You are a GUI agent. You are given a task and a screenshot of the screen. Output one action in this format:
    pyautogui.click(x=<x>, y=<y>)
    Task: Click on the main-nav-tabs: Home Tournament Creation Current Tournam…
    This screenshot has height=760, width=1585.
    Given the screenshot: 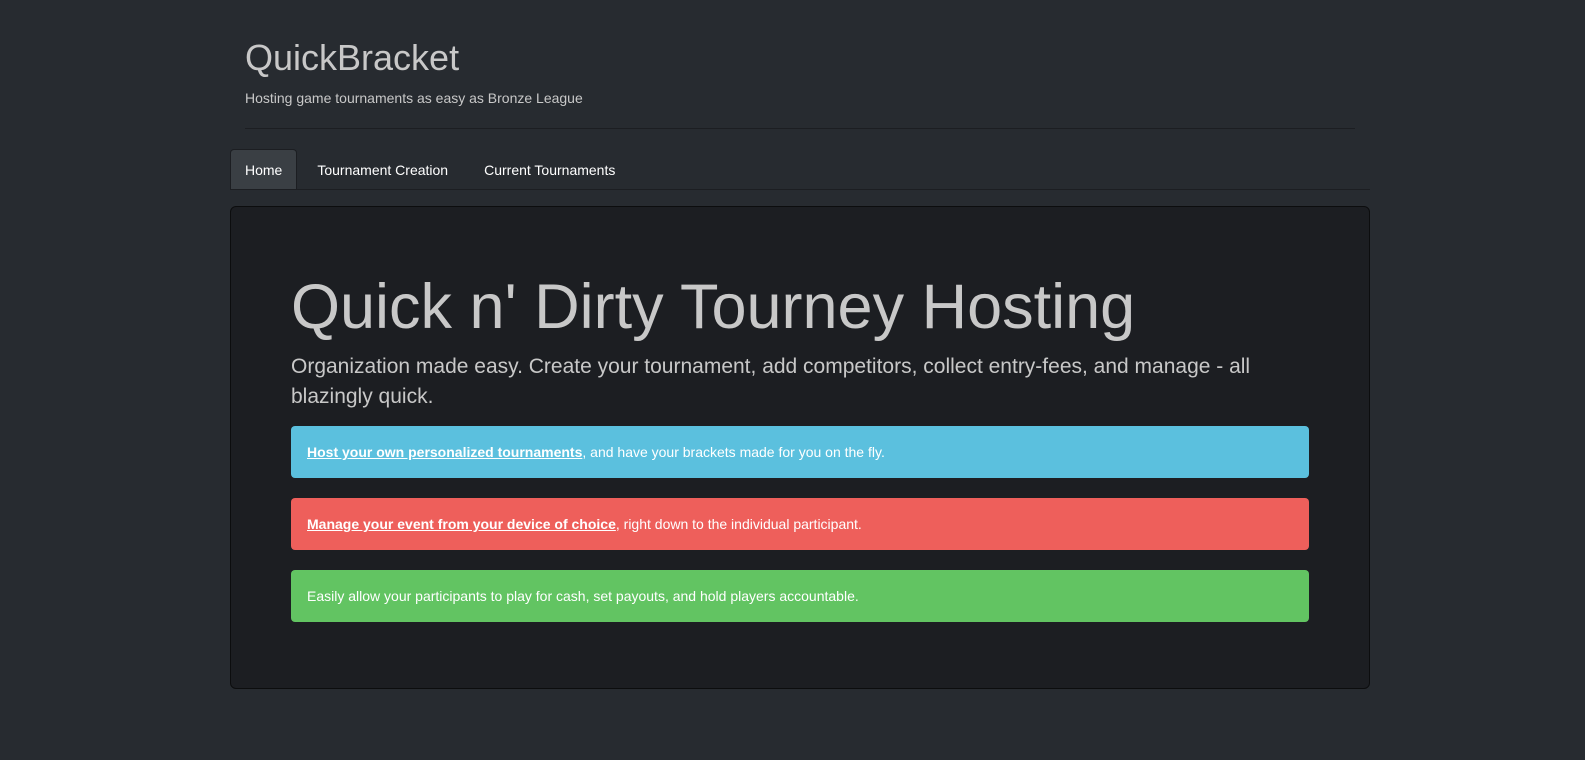 What is the action you would take?
    pyautogui.click(x=800, y=169)
    